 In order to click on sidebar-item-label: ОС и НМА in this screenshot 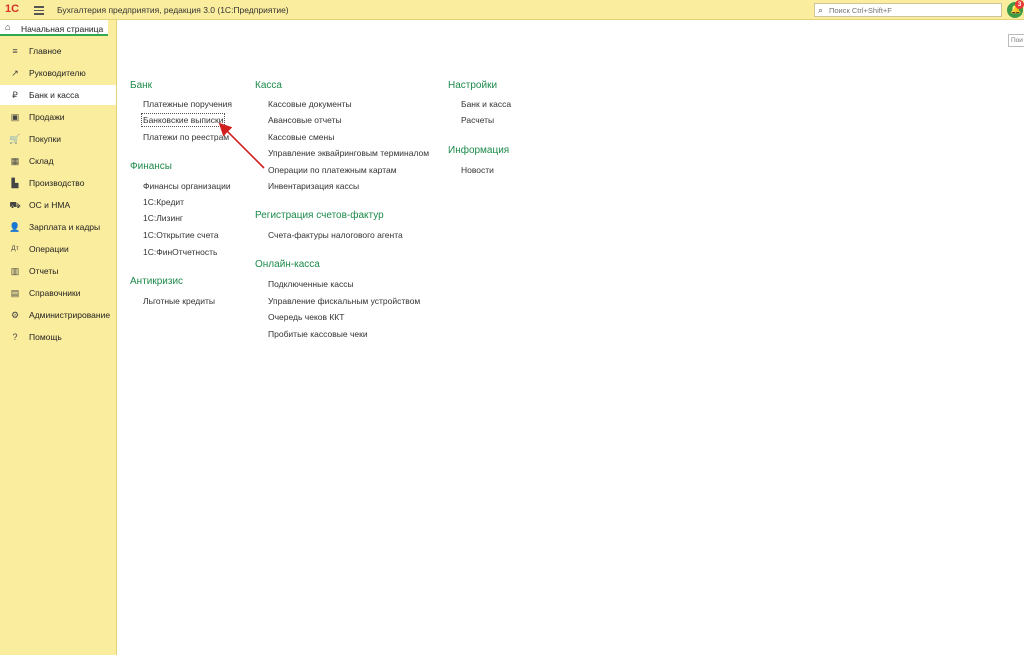, I will do `click(50, 205)`.